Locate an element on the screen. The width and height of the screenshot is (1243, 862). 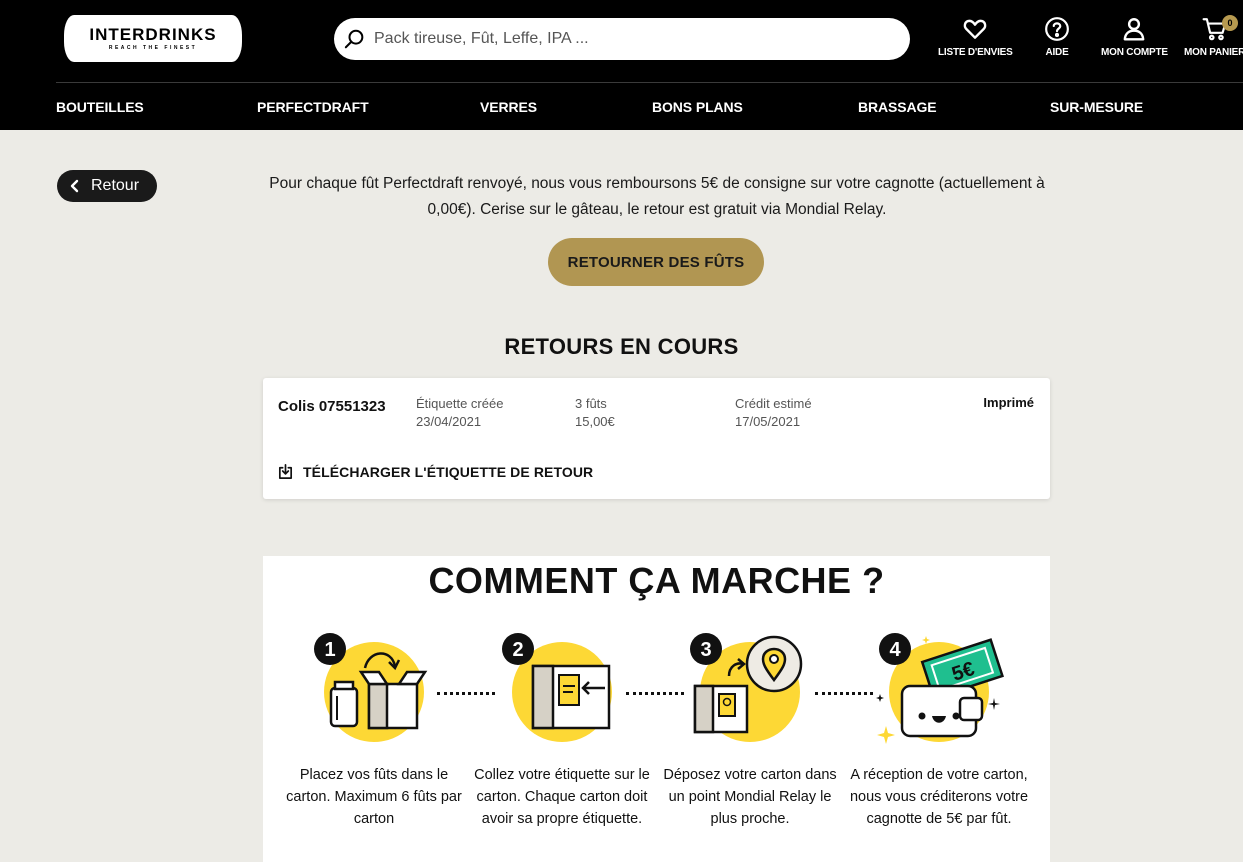
nav-perfectdraft: PERFECTDRAFT is located at coordinates (313, 107).